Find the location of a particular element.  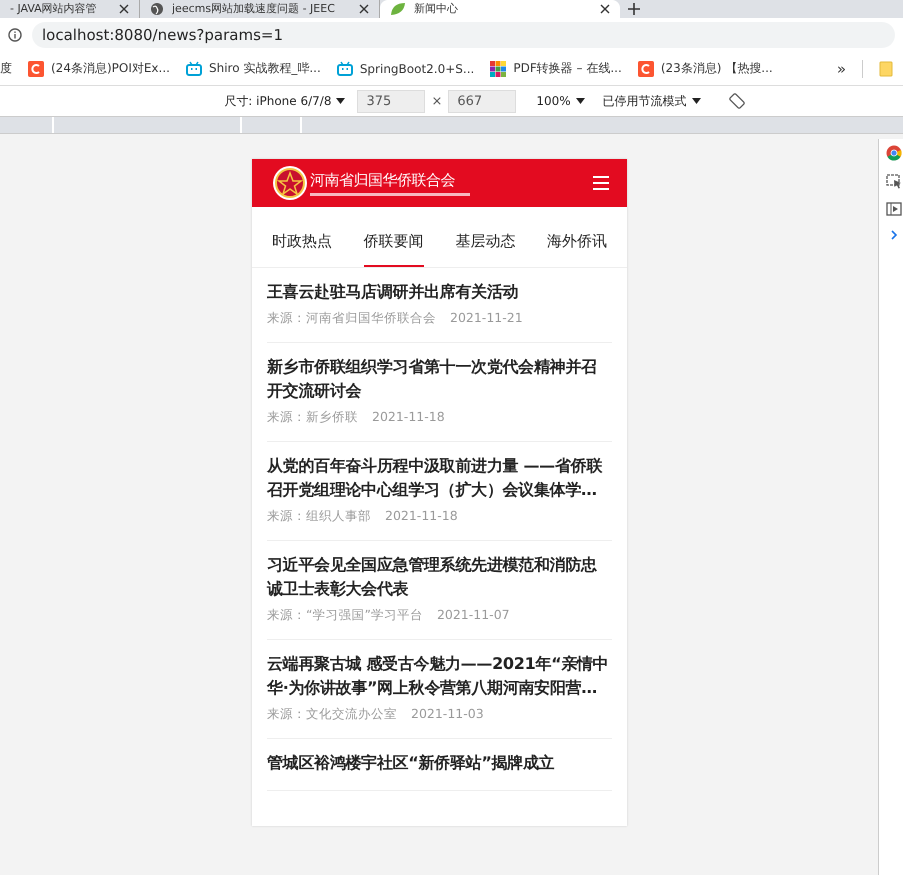

chevron-icon is located at coordinates (894, 235).